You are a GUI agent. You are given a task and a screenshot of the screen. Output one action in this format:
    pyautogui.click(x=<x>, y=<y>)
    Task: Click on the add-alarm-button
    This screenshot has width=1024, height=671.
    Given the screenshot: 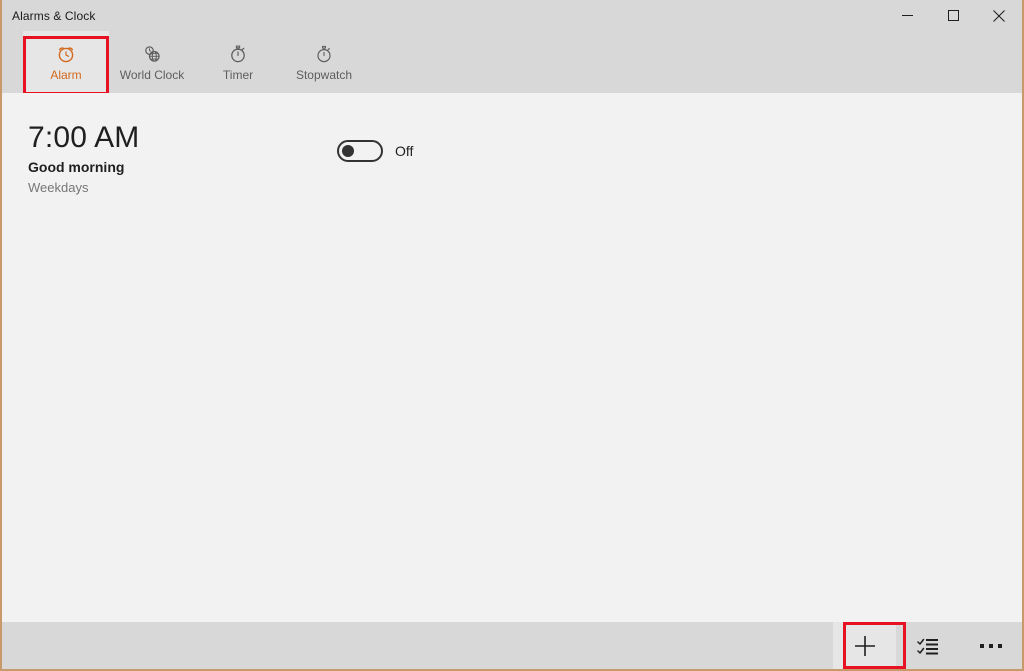 What is the action you would take?
    pyautogui.click(x=864, y=645)
    